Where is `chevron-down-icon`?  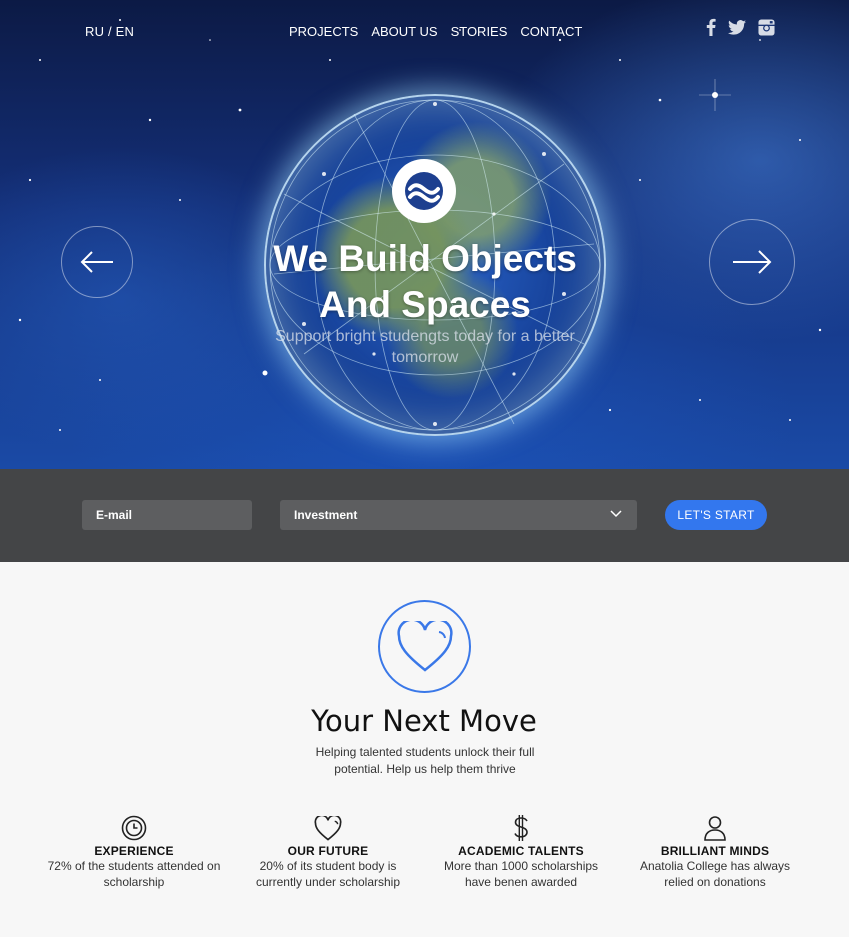 chevron-down-icon is located at coordinates (616, 514).